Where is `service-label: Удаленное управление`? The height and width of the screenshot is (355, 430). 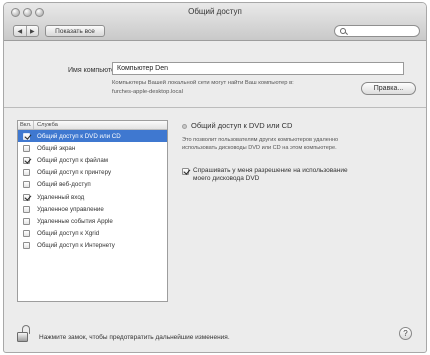 service-label: Удаленное управление is located at coordinates (70, 209).